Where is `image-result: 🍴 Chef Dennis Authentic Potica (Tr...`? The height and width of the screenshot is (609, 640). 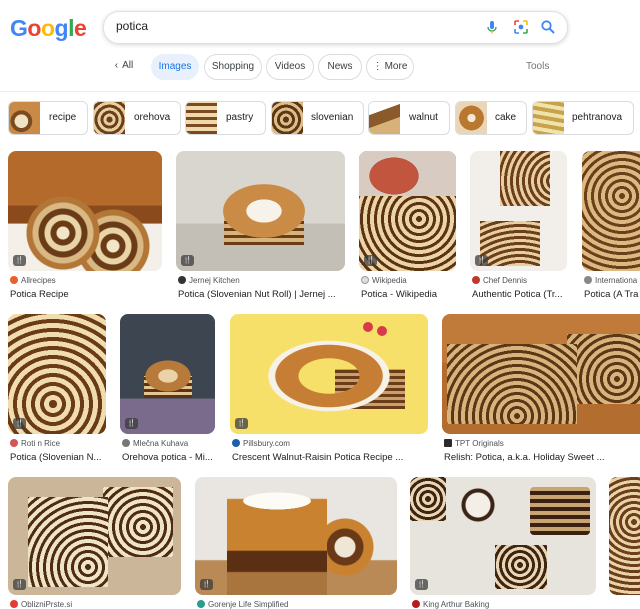 image-result: 🍴 Chef Dennis Authentic Potica (Tr... is located at coordinates (518, 226).